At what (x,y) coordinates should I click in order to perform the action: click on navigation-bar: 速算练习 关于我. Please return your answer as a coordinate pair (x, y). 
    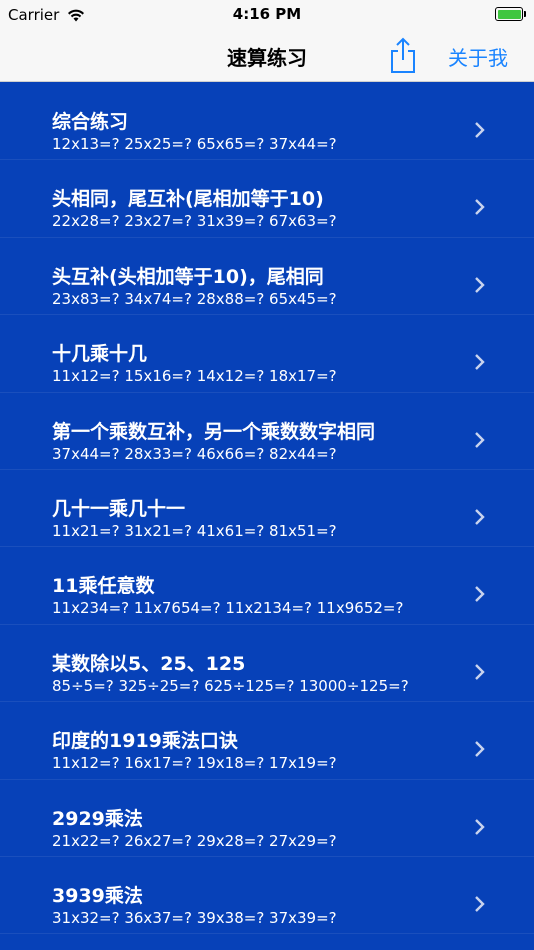
    Looking at the image, I should click on (267, 56).